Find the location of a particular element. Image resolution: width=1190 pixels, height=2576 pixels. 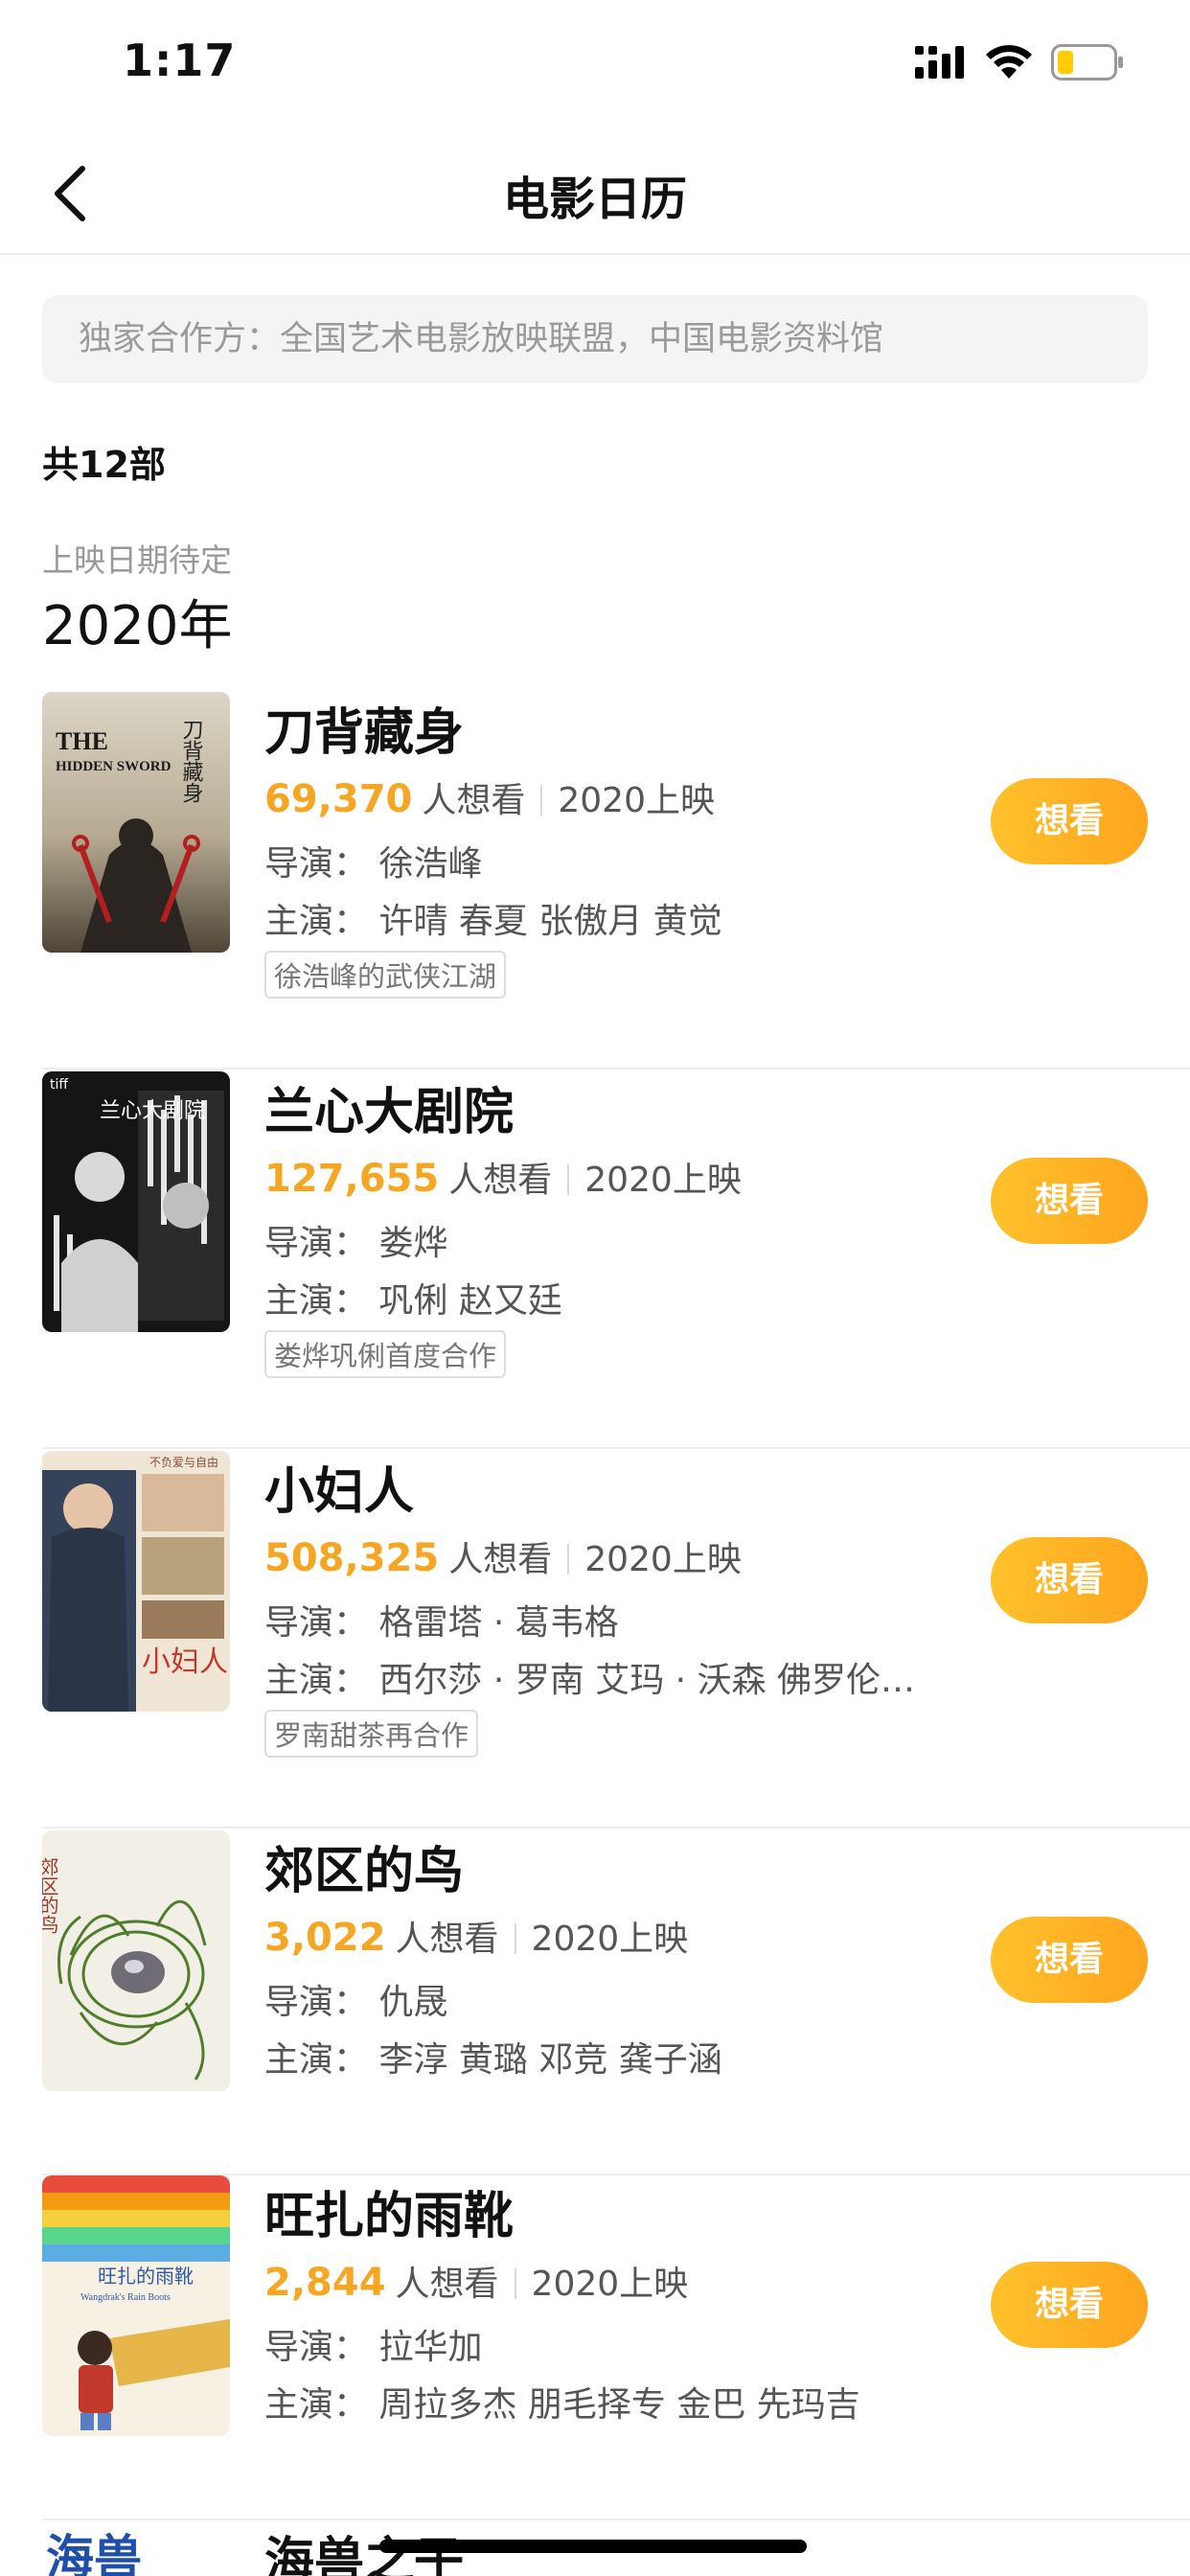

poster-title-en: THE is located at coordinates (82, 741).